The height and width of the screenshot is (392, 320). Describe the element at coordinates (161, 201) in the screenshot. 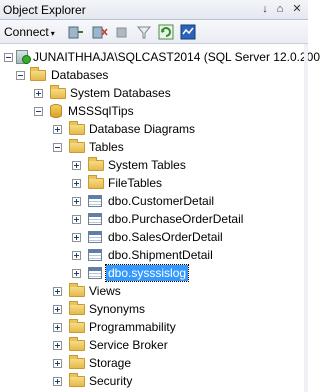

I see `table-label: dbo.CustomerDetail` at that location.